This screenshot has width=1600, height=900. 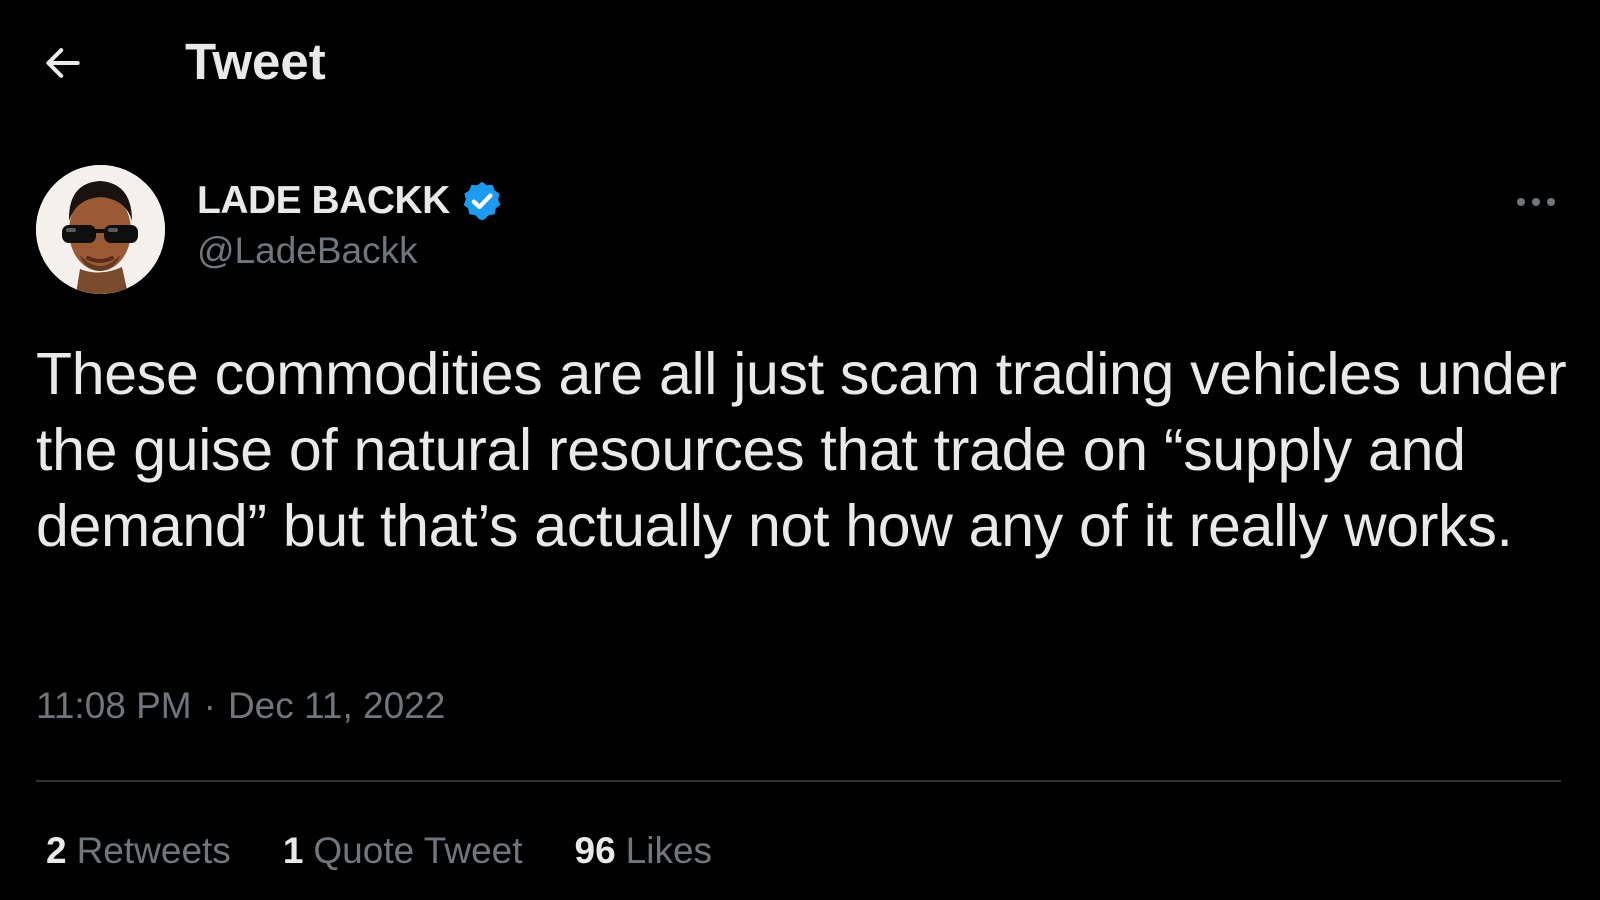 What do you see at coordinates (798, 781) in the screenshot?
I see `divider` at bounding box center [798, 781].